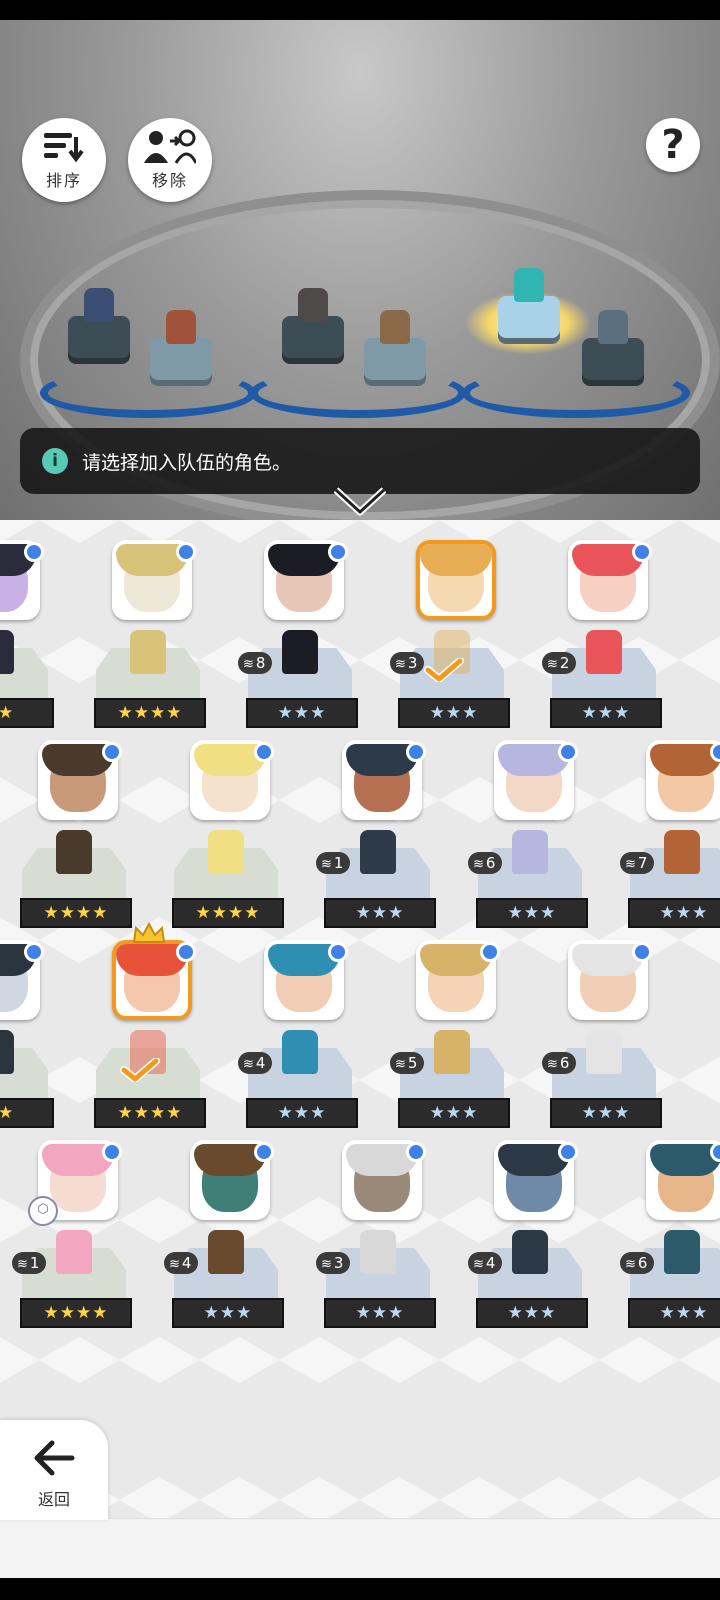 The height and width of the screenshot is (1600, 720). What do you see at coordinates (255, 663) in the screenshot?
I see `duplicate-count-badge: ≋ 8` at bounding box center [255, 663].